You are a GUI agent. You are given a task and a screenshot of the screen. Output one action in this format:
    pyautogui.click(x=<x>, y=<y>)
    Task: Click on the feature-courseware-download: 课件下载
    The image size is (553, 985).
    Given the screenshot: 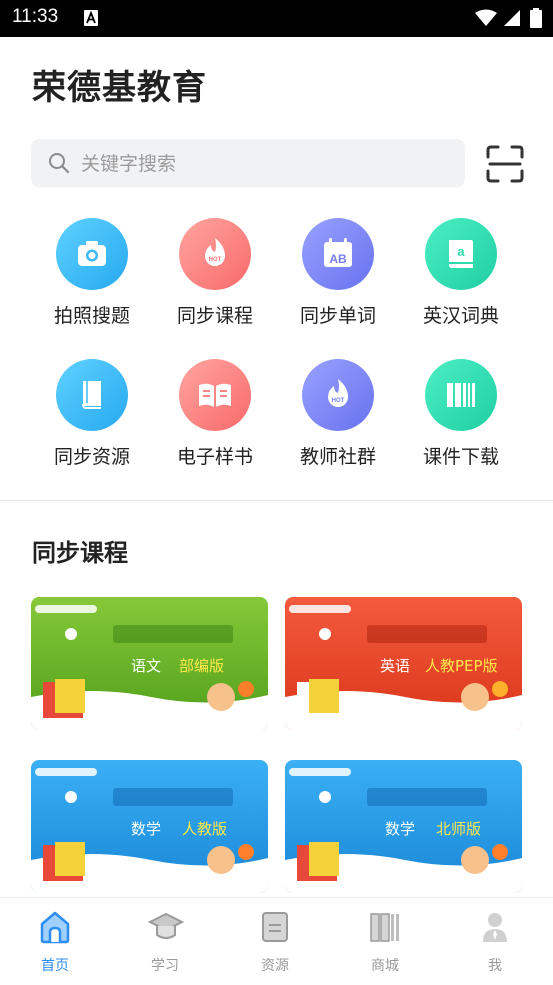 What is the action you would take?
    pyautogui.click(x=461, y=416)
    